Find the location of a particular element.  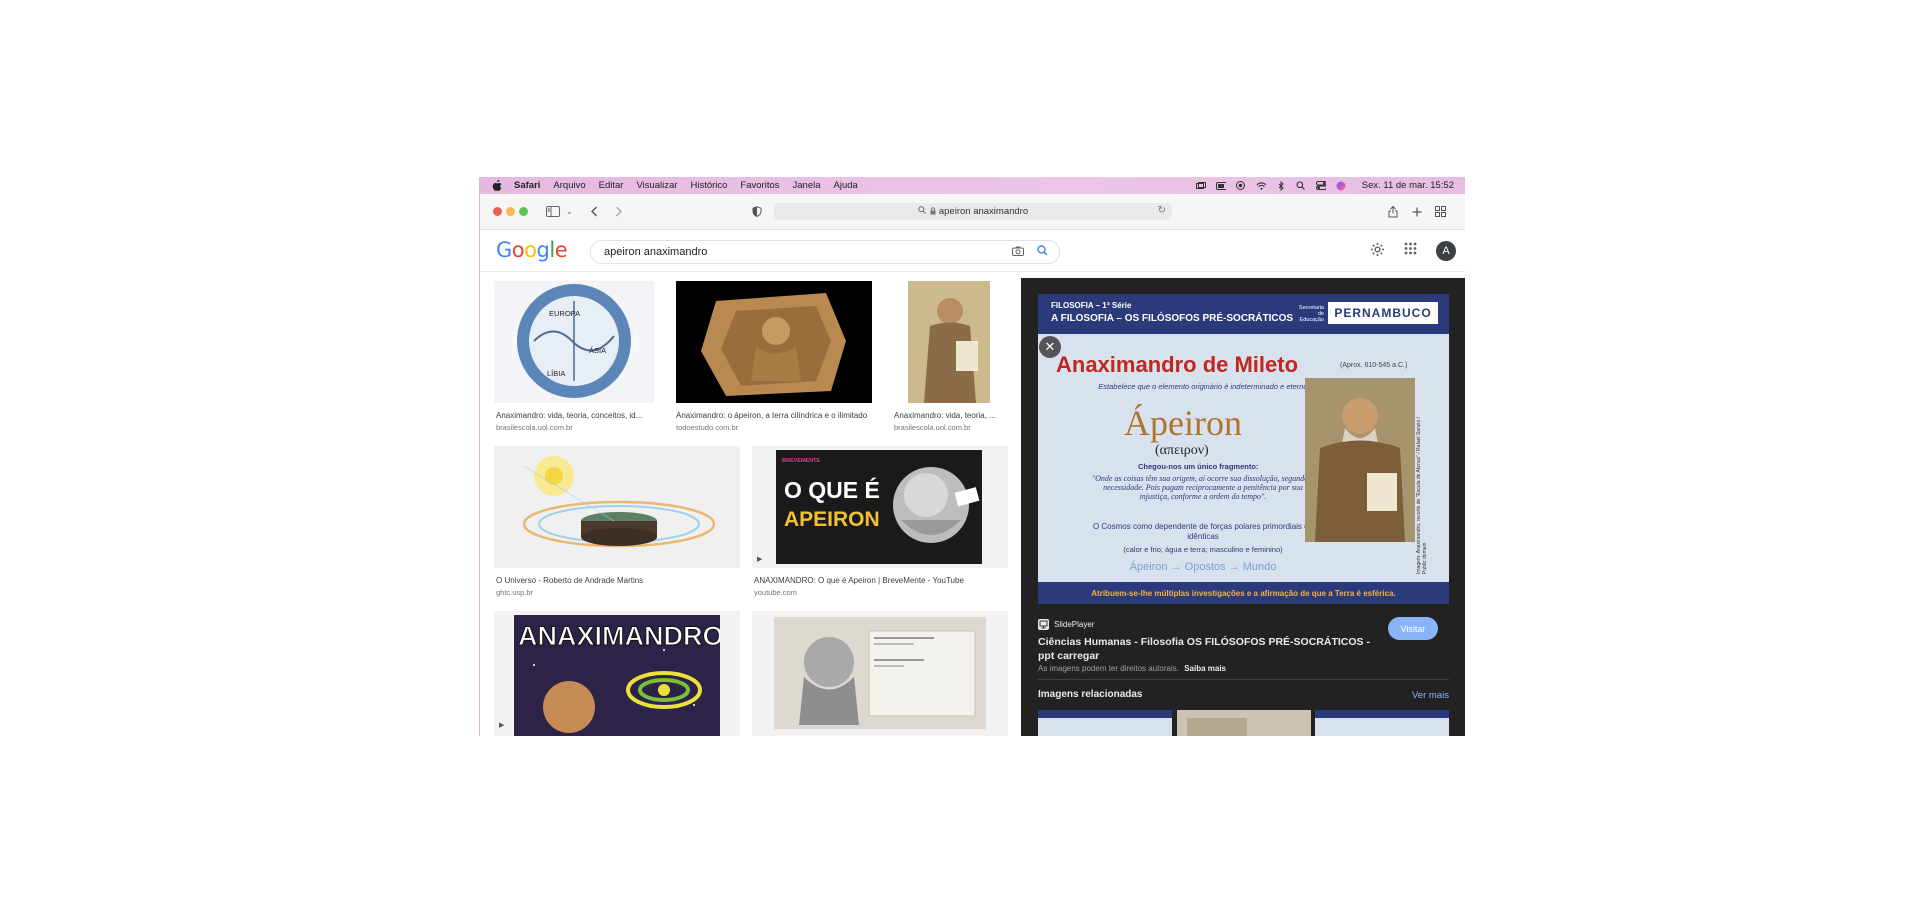

menu-editar: Editar is located at coordinates (611, 185).